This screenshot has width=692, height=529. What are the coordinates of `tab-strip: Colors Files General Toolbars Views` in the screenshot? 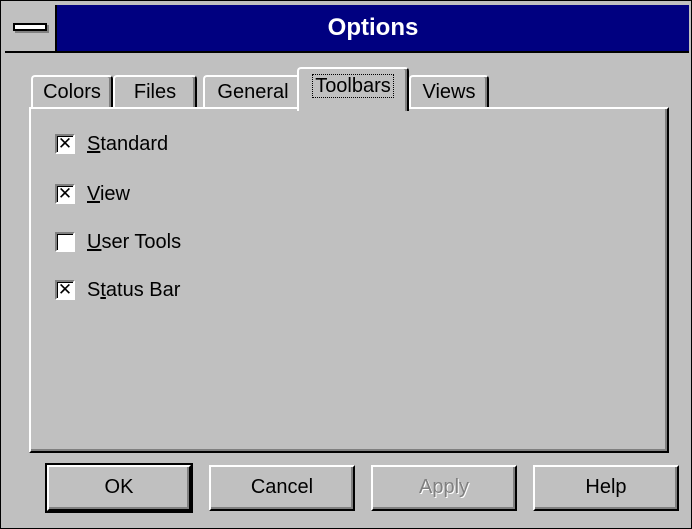 It's located at (351, 89).